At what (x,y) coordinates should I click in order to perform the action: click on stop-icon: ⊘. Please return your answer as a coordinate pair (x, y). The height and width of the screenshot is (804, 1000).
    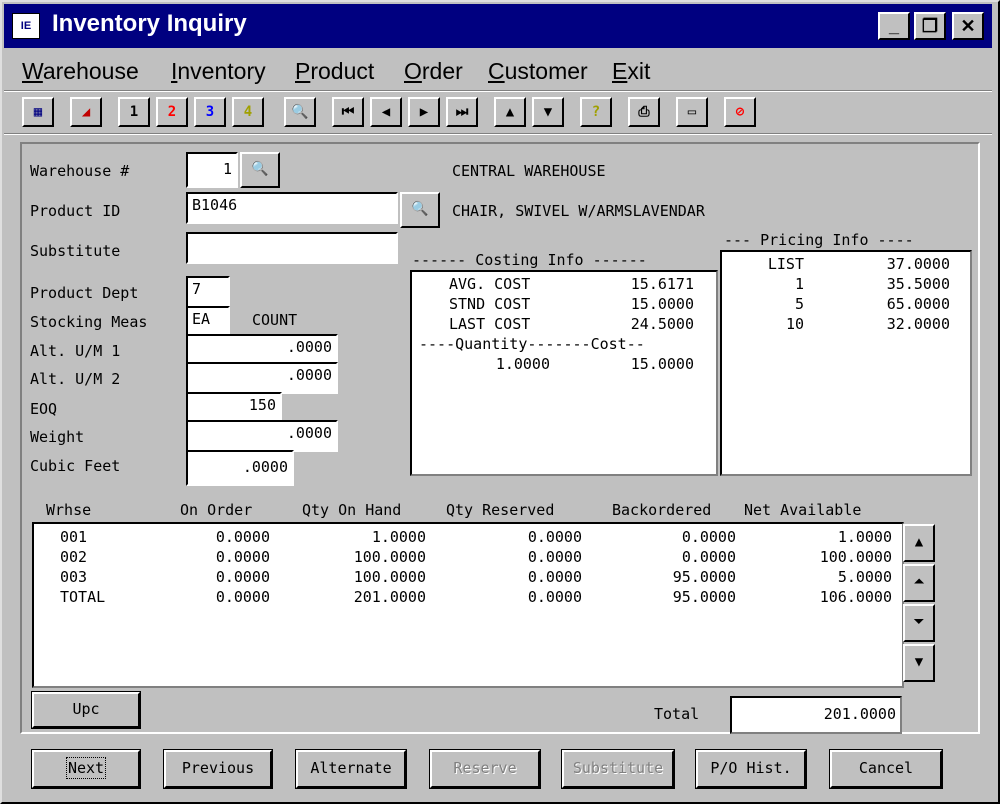
    Looking at the image, I should click on (740, 112).